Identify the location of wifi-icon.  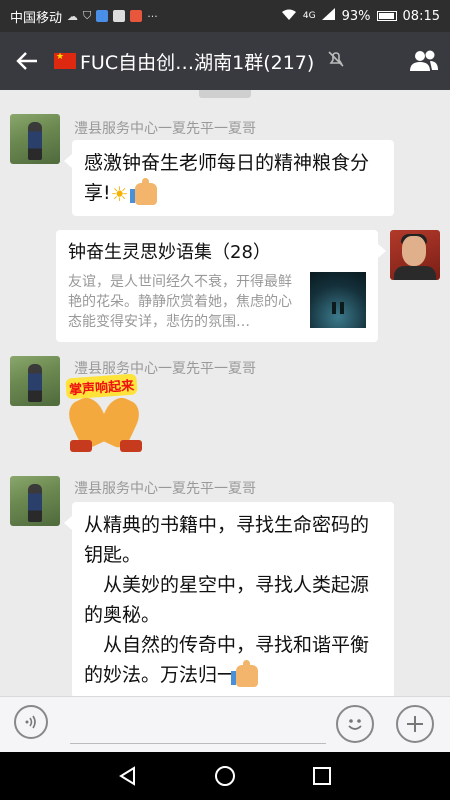
(289, 16).